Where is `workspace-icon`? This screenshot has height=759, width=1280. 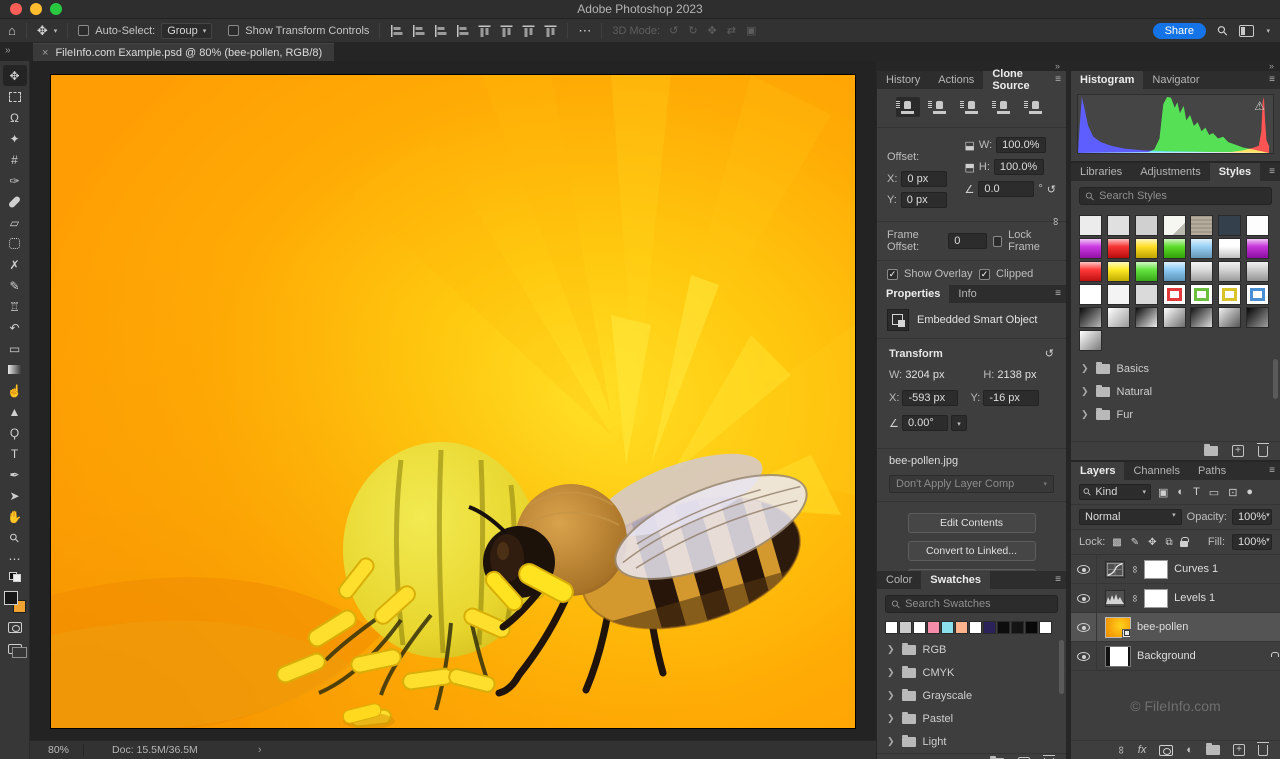 workspace-icon is located at coordinates (1247, 30).